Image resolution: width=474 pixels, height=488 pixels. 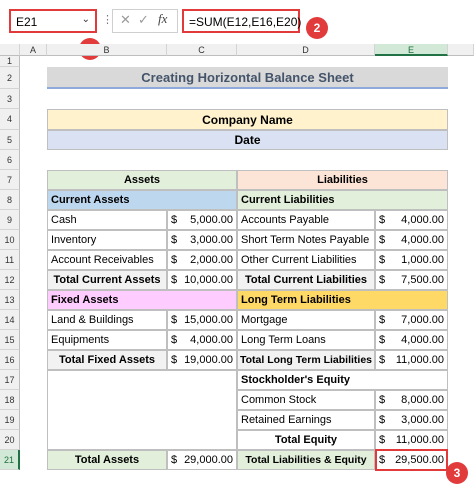 What do you see at coordinates (202, 50) in the screenshot?
I see `column-header-c: C` at bounding box center [202, 50].